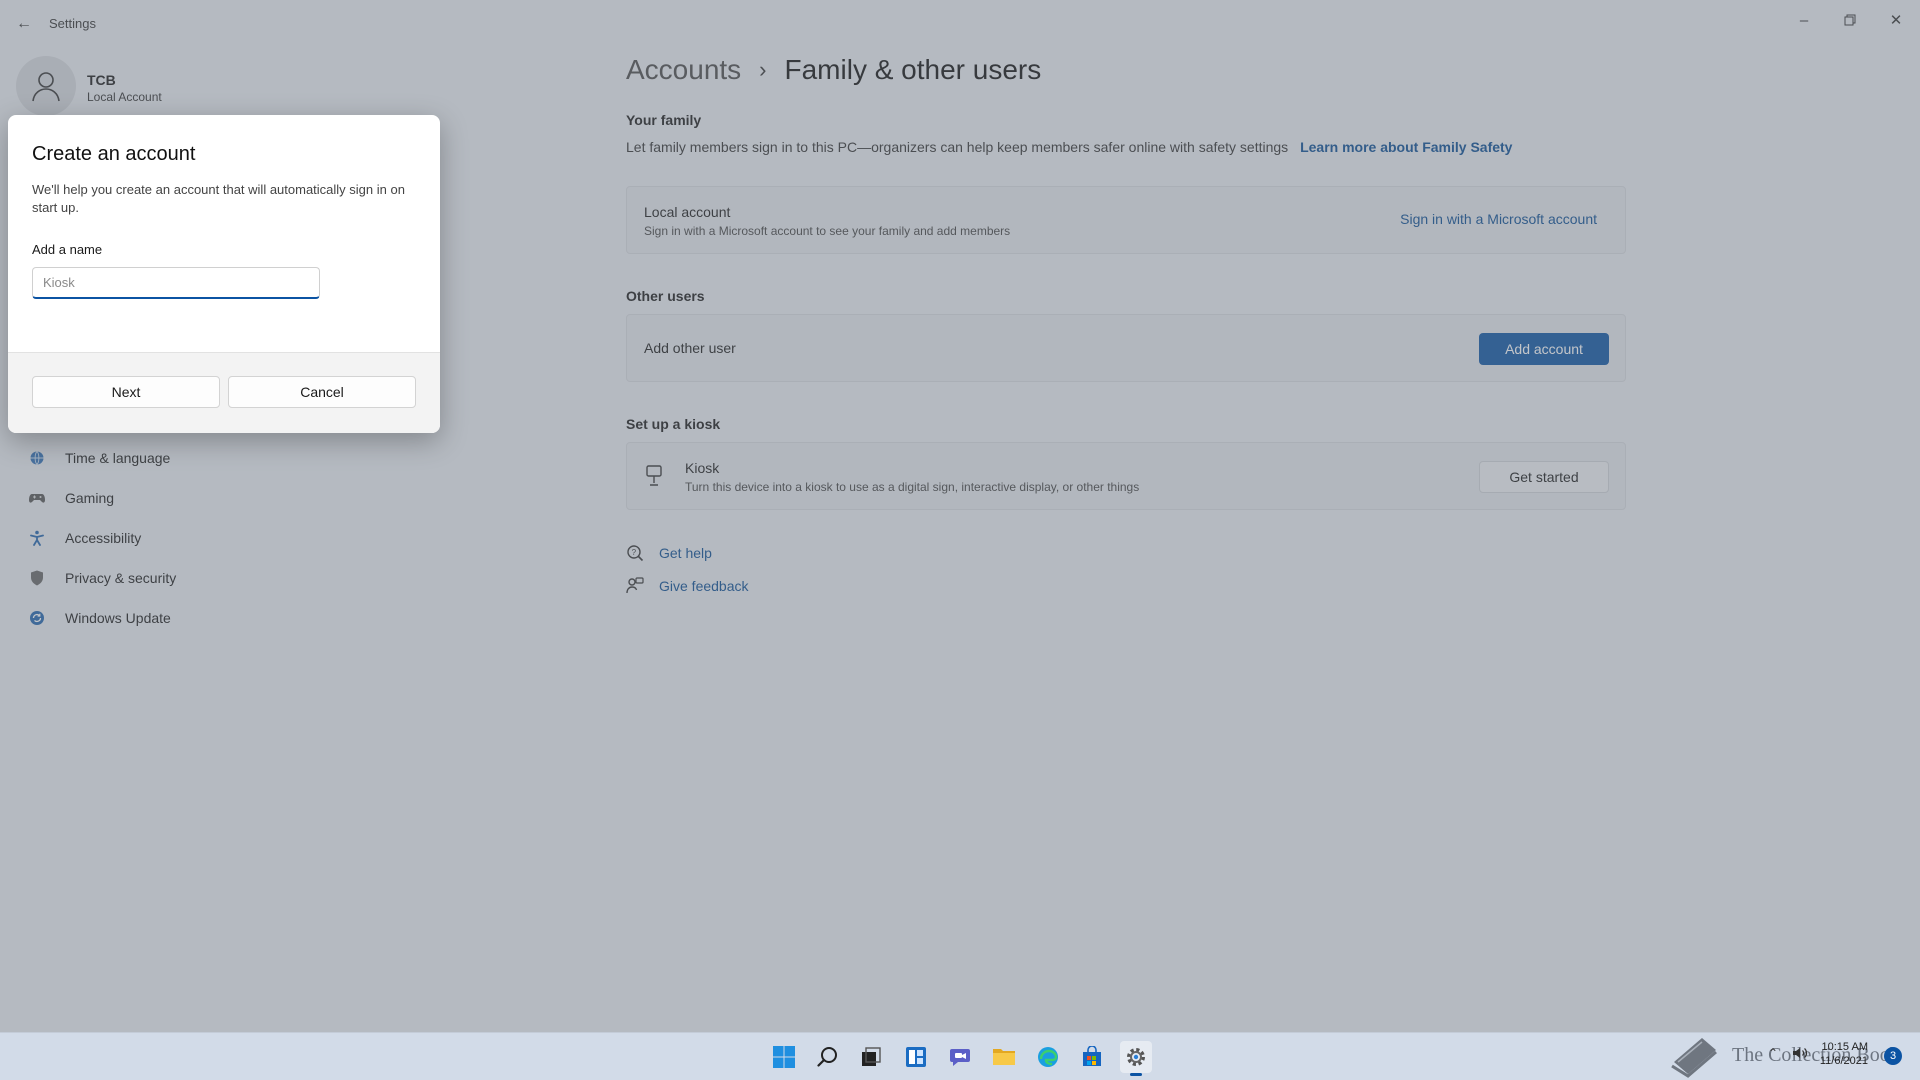 This screenshot has height=1080, width=1920. I want to click on taskbar, so click(960, 1056).